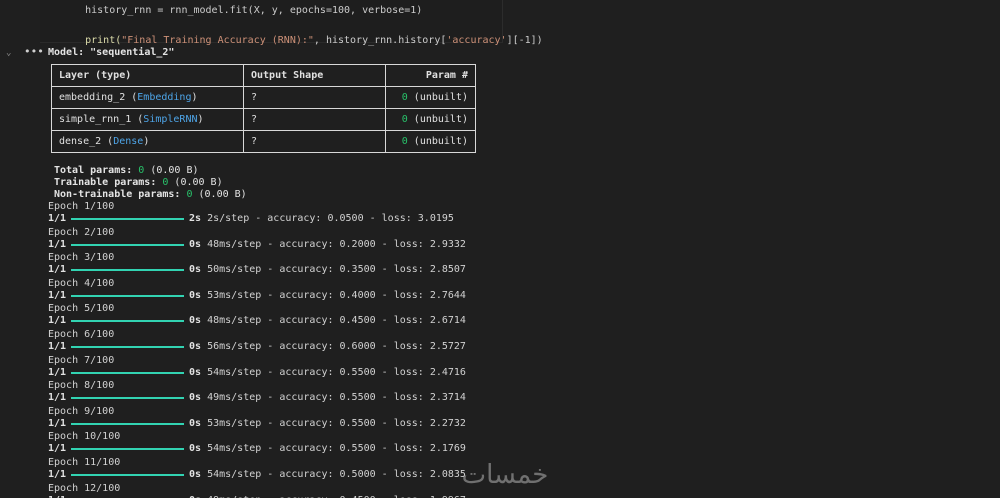  I want to click on epoch-label: Epoch 5/100, so click(81, 309).